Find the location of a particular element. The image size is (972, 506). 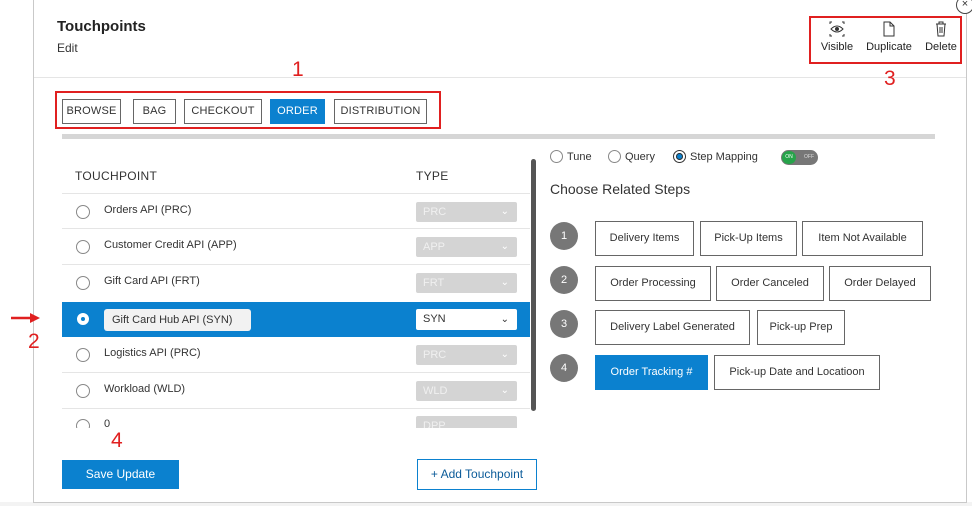

type-select: FRT ⌄ is located at coordinates (466, 283).